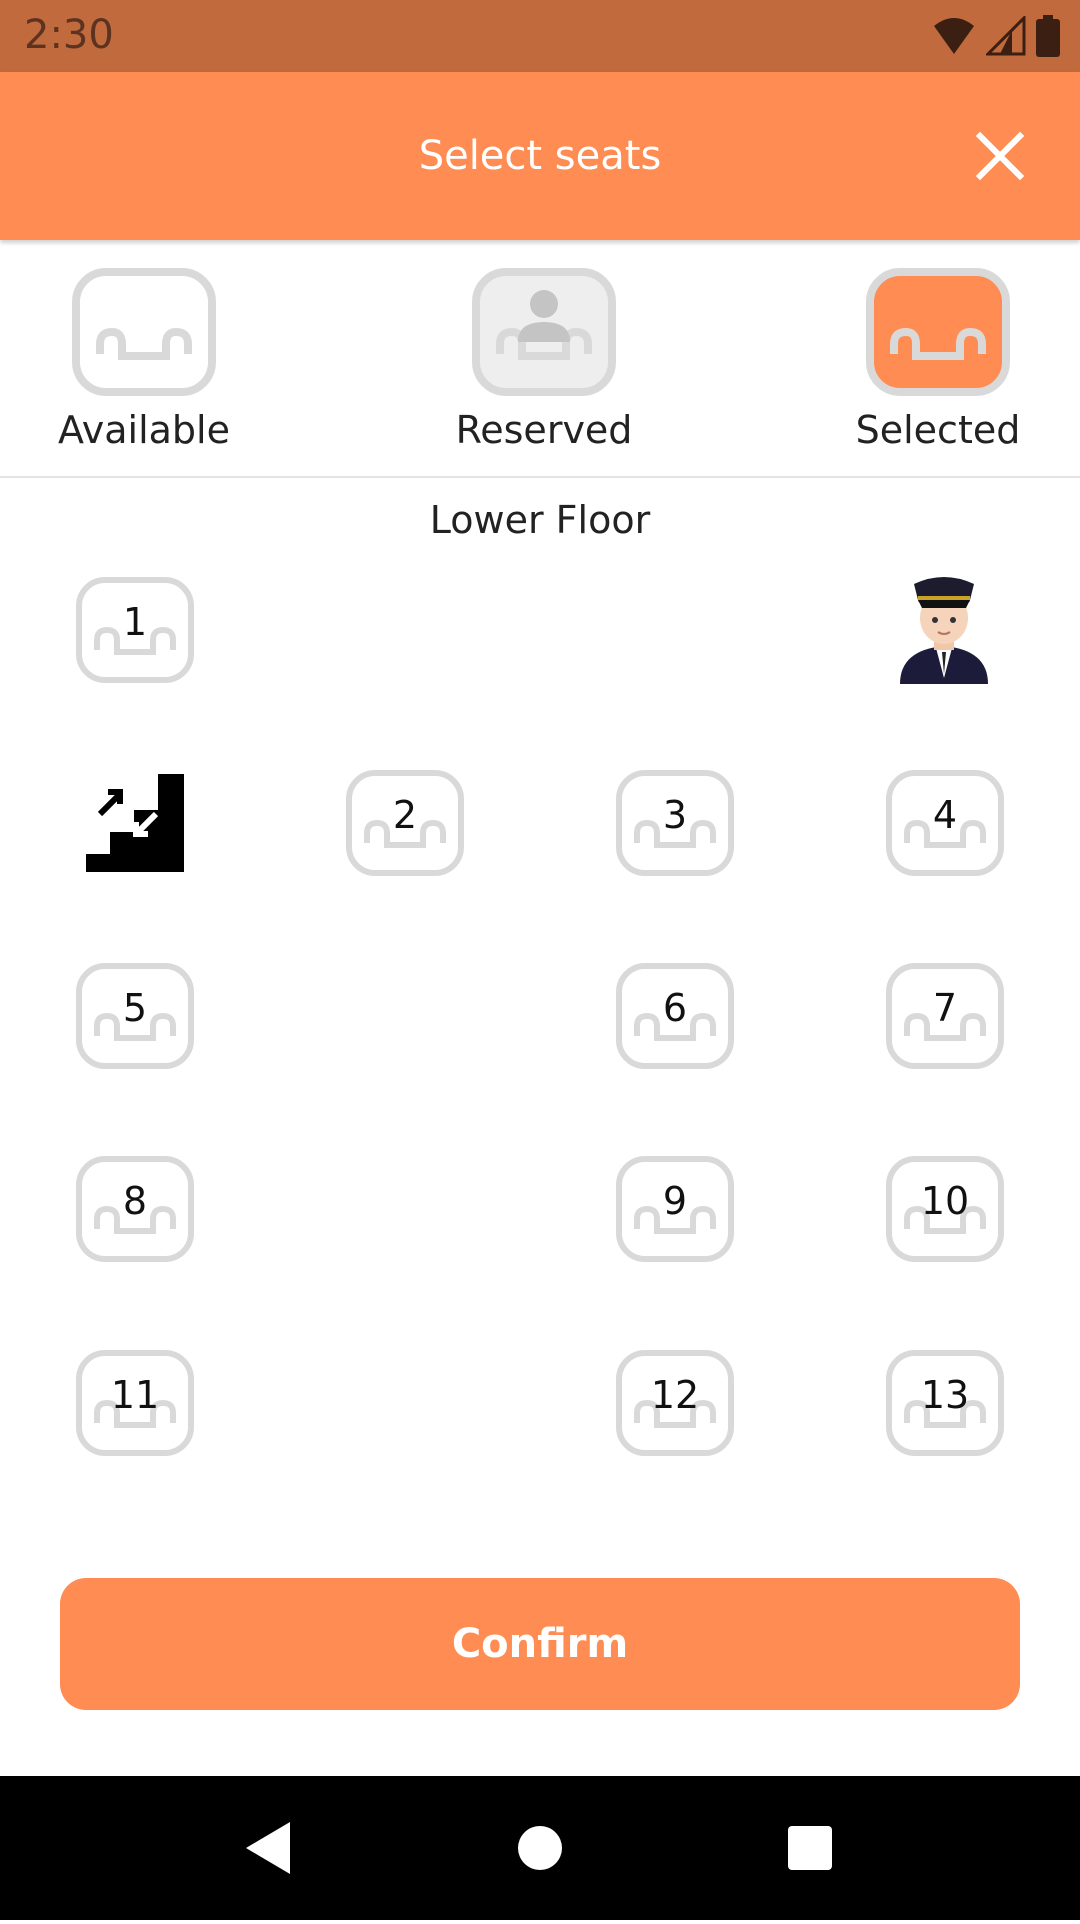 Image resolution: width=1080 pixels, height=1924 pixels. I want to click on close-icon, so click(1000, 156).